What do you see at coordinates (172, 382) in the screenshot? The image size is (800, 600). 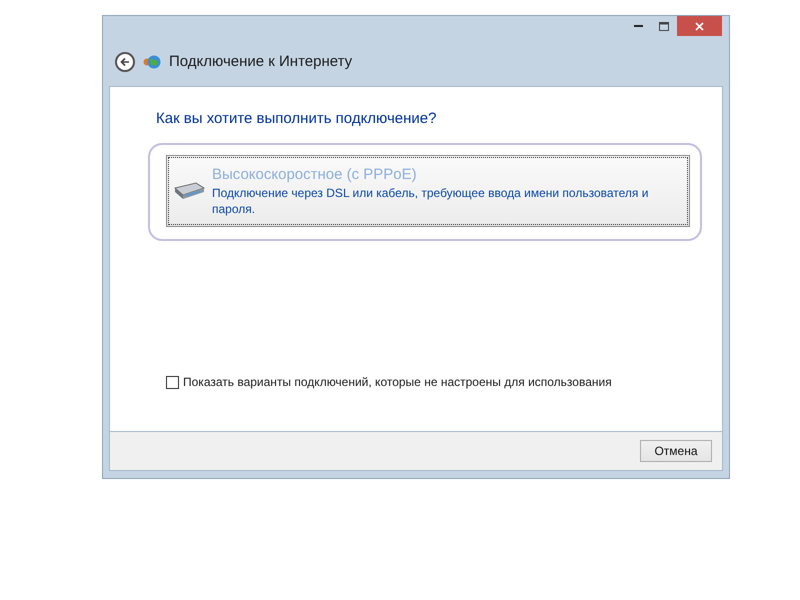 I see `checkbox` at bounding box center [172, 382].